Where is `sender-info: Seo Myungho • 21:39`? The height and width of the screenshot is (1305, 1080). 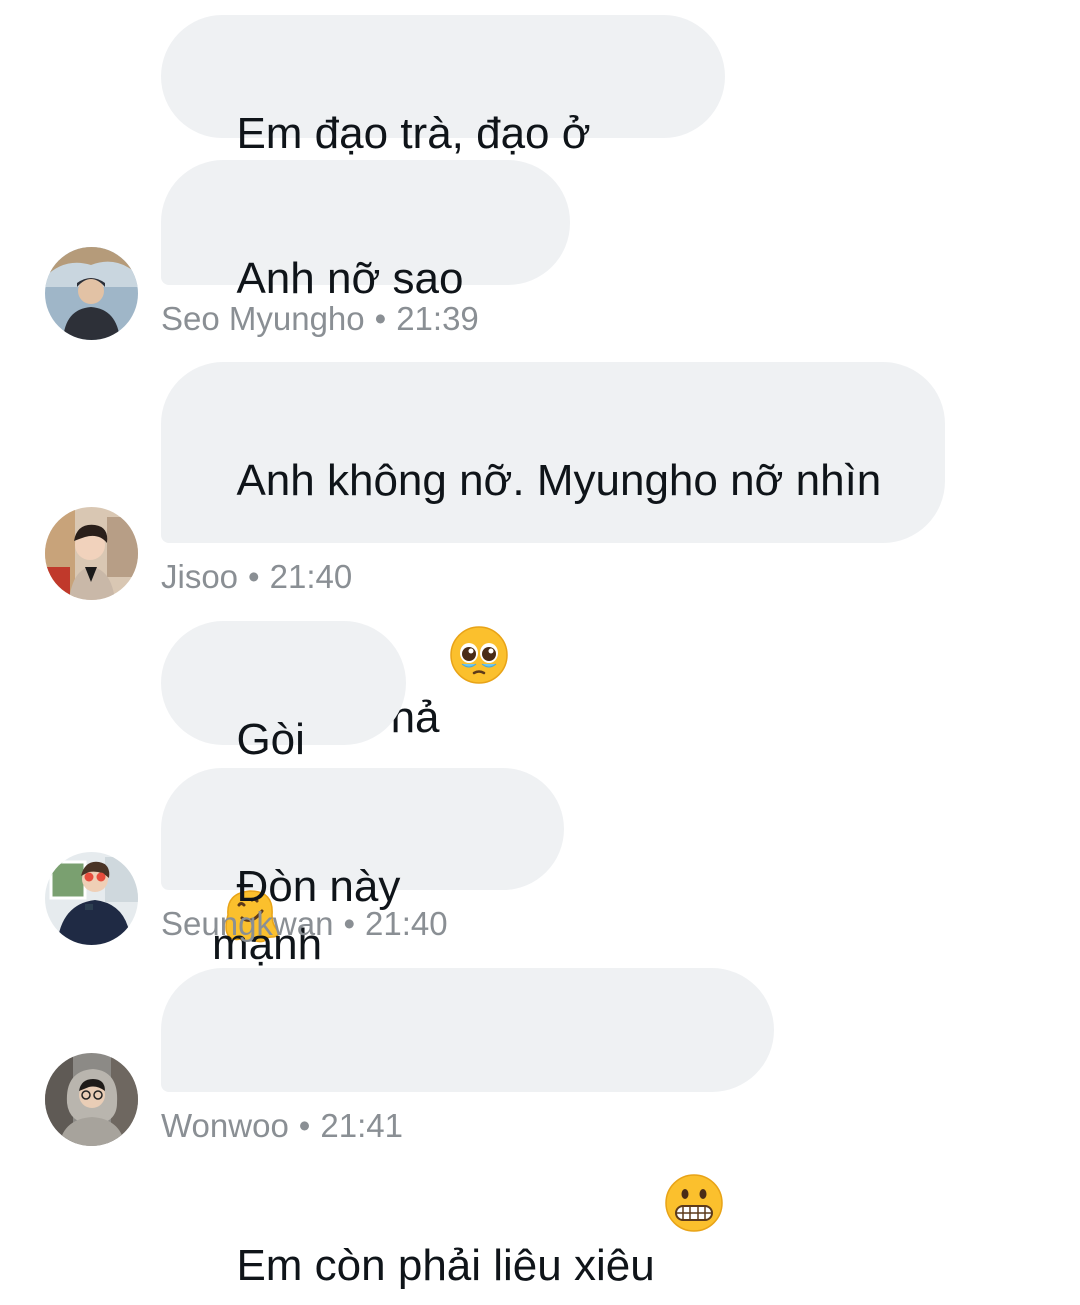 sender-info: Seo Myungho • 21:39 is located at coordinates (320, 319).